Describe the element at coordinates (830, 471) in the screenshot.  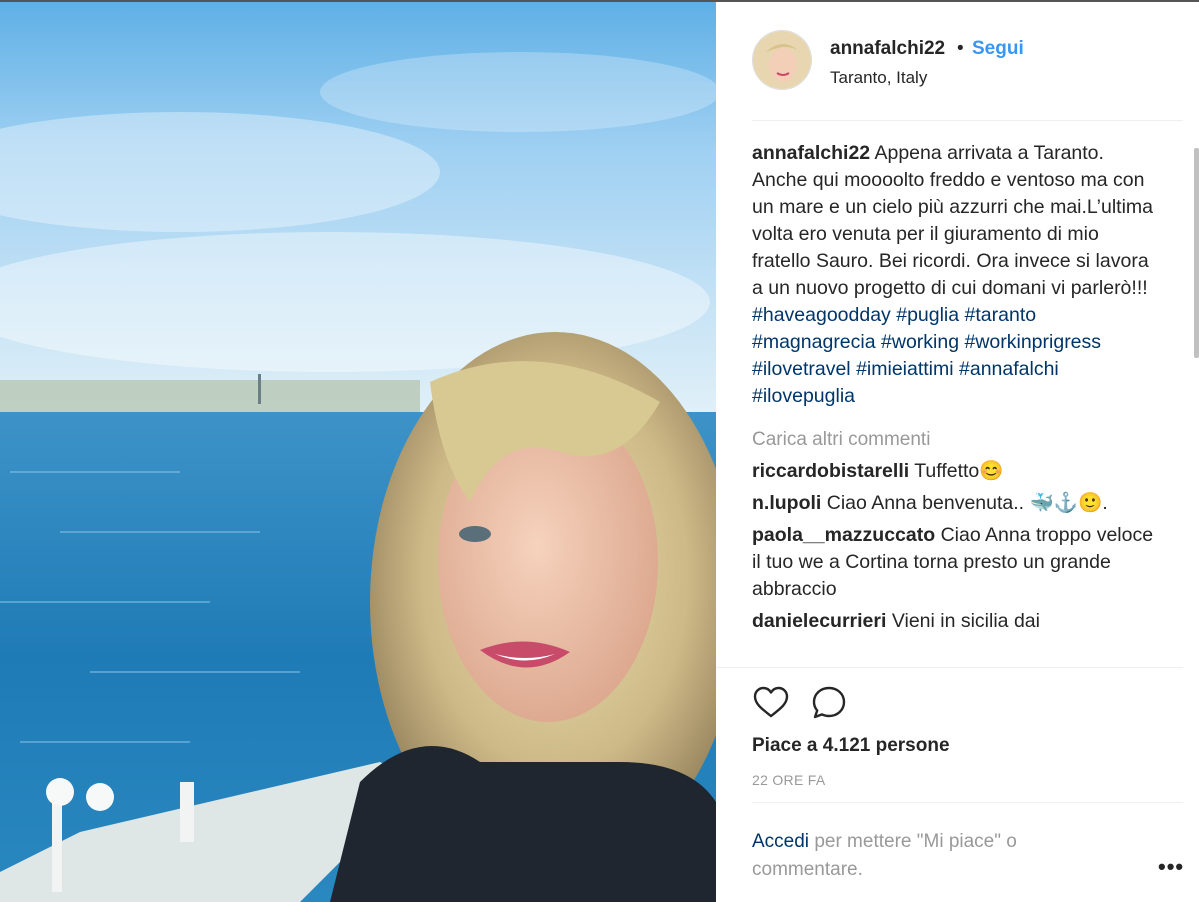
I see `comment-username: riccardobistarelli` at that location.